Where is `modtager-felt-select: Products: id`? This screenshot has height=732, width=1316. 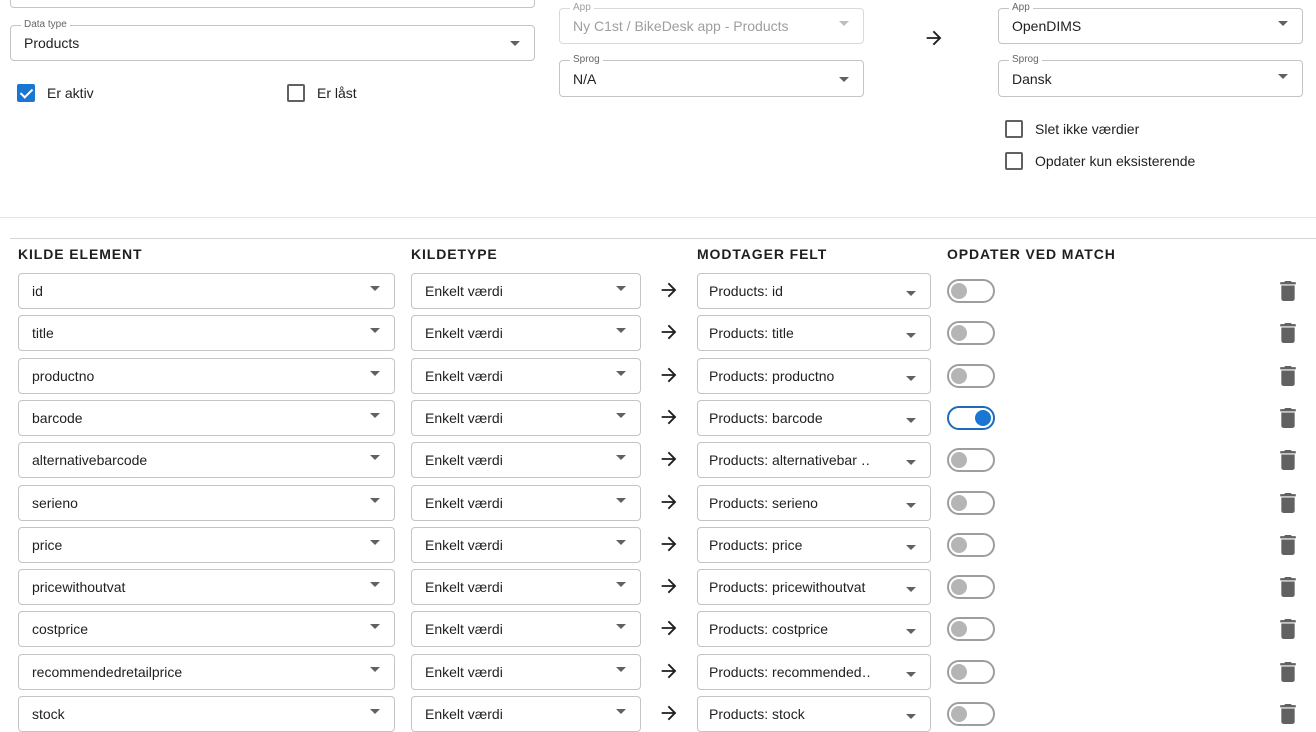
modtager-felt-select: Products: id is located at coordinates (814, 291).